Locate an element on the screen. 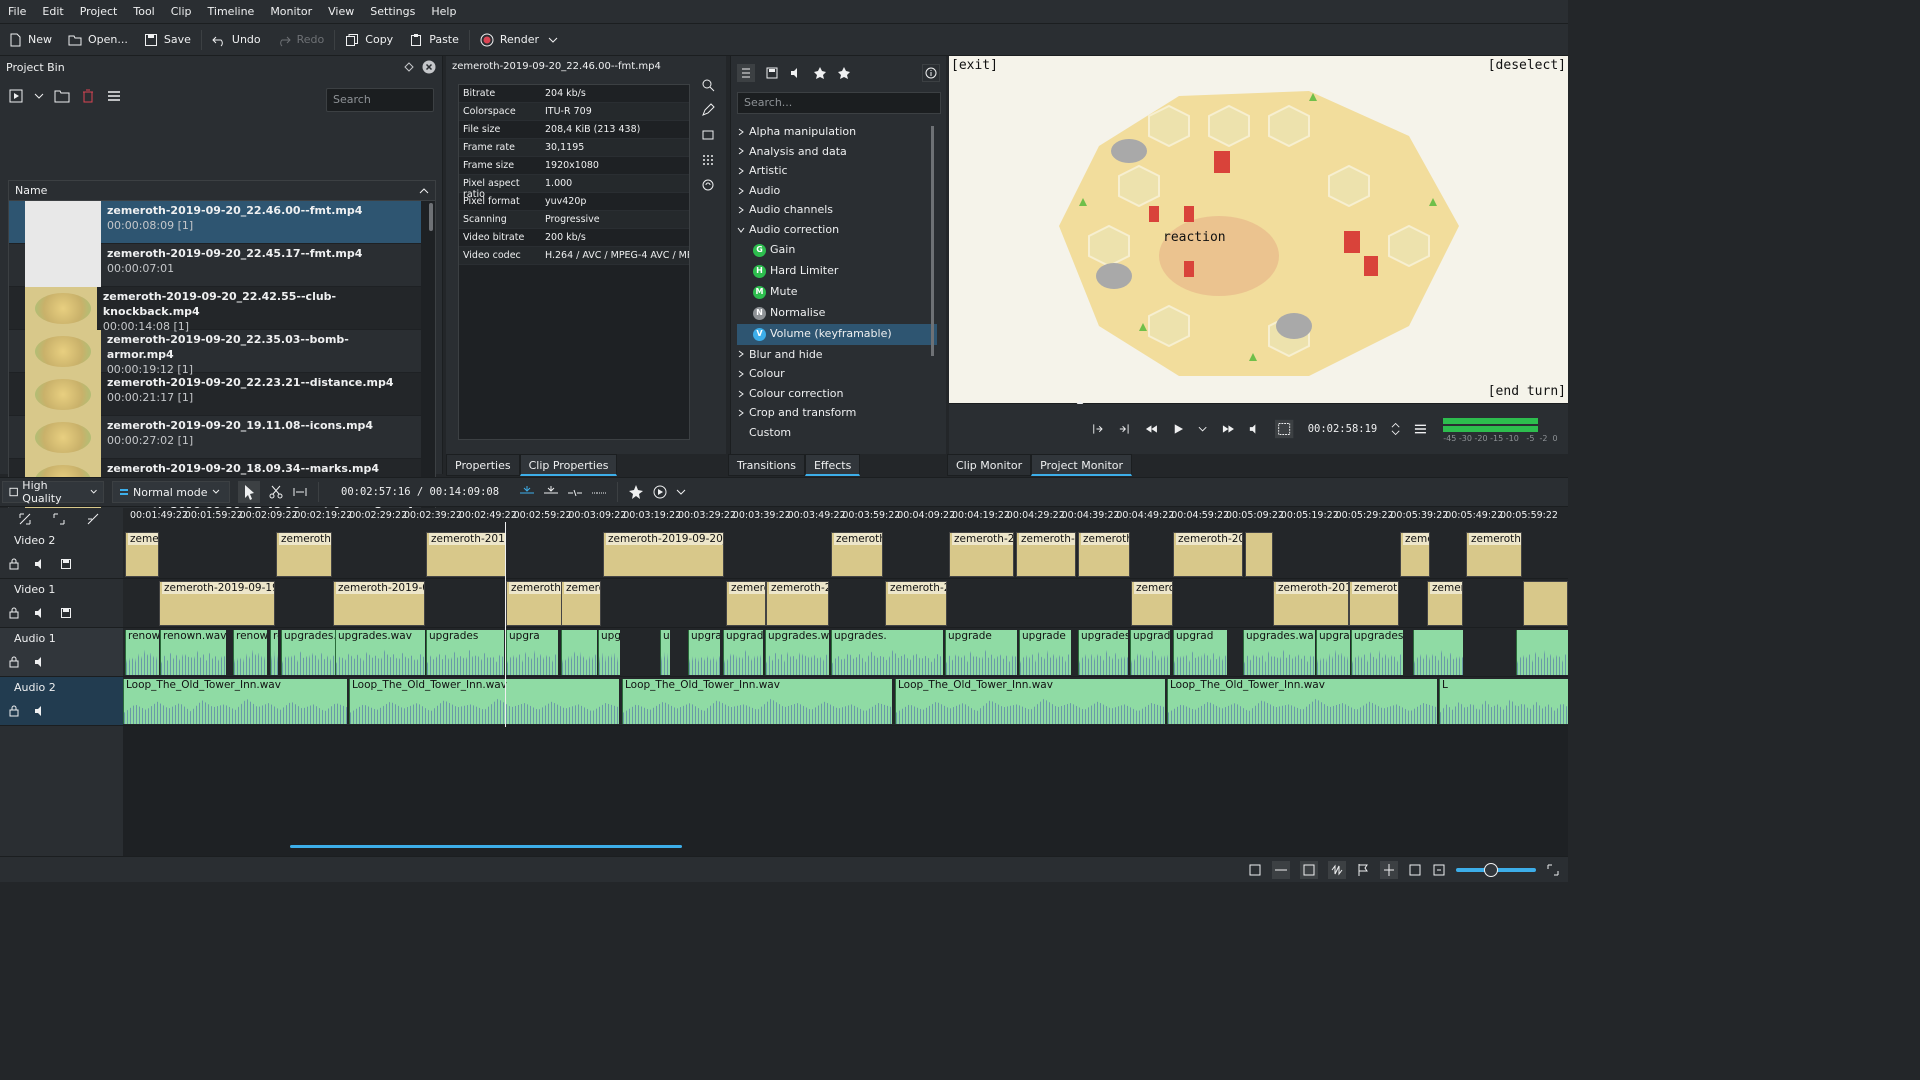 Image resolution: width=1920 pixels, height=1080 pixels. custom-effects-icon is located at coordinates (820, 73).